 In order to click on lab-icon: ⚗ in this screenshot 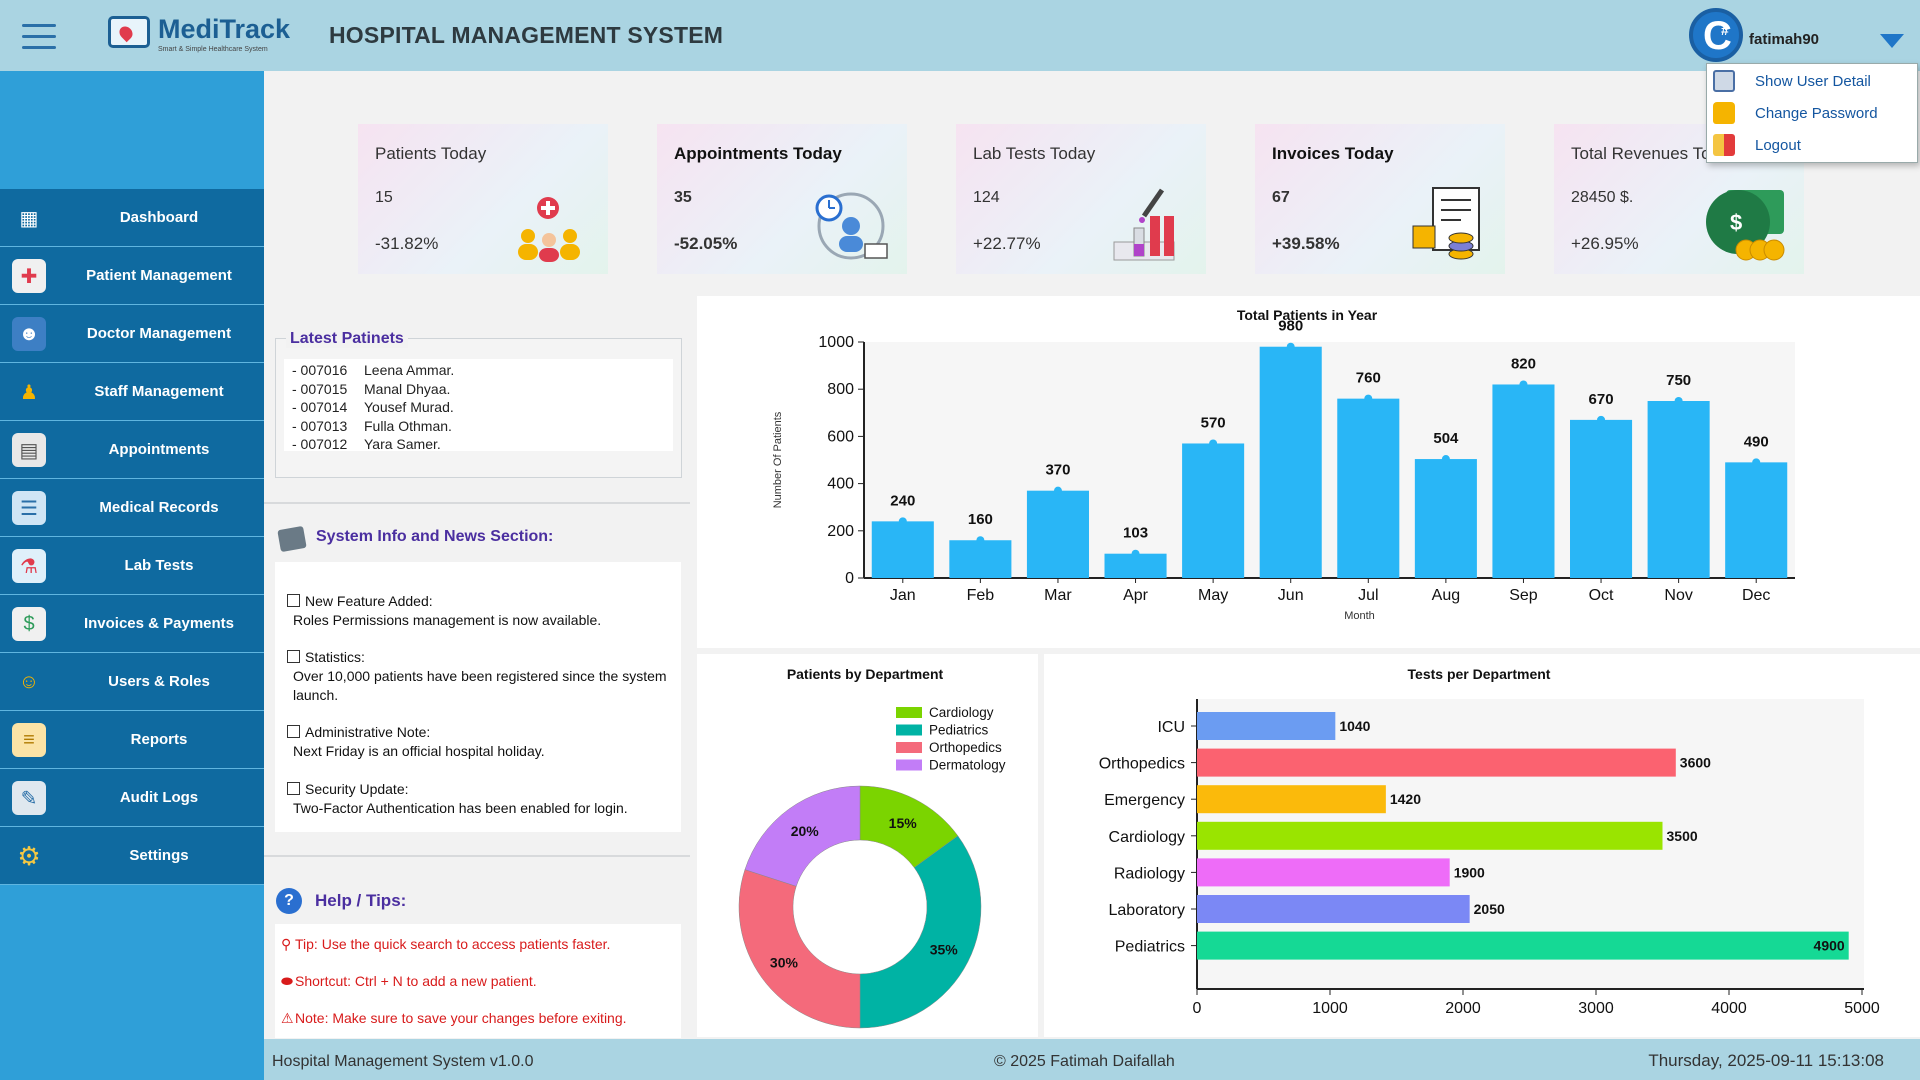, I will do `click(29, 566)`.